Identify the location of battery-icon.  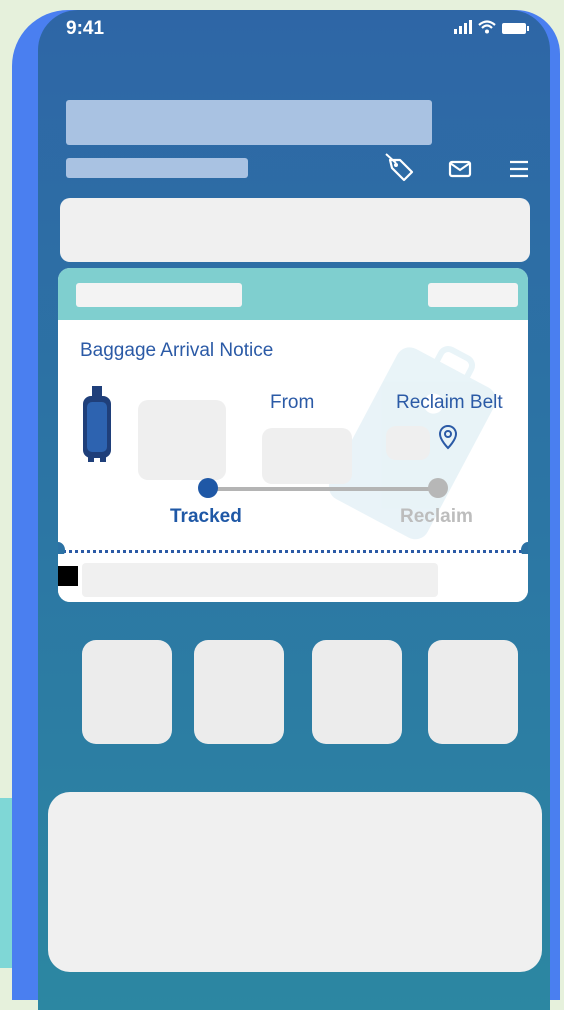
(515, 28).